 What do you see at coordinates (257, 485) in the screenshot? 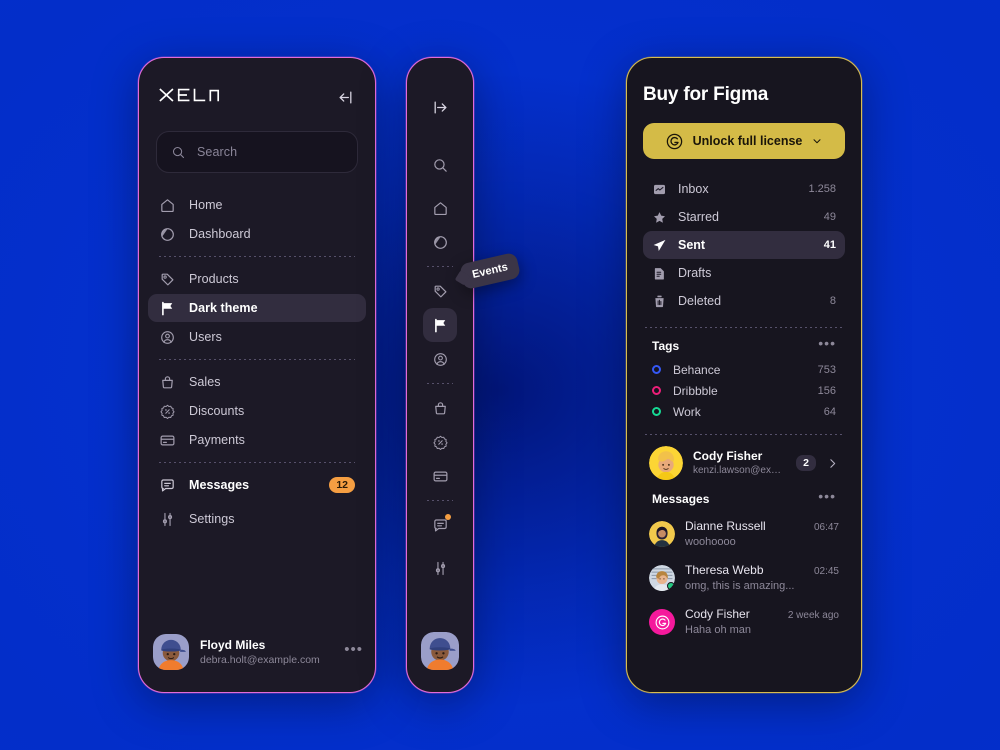
I see `sidebar-item-messages: Messages 12` at bounding box center [257, 485].